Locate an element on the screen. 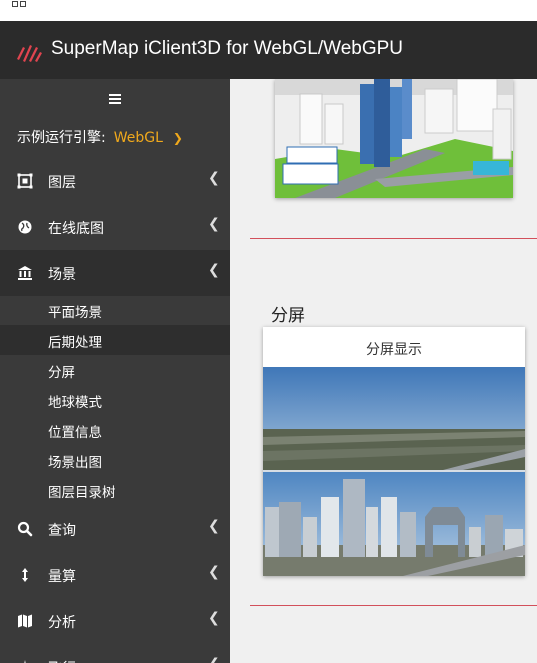 The height and width of the screenshot is (663, 537). sub-item-flat-scene: 平面场景 is located at coordinates (115, 310).